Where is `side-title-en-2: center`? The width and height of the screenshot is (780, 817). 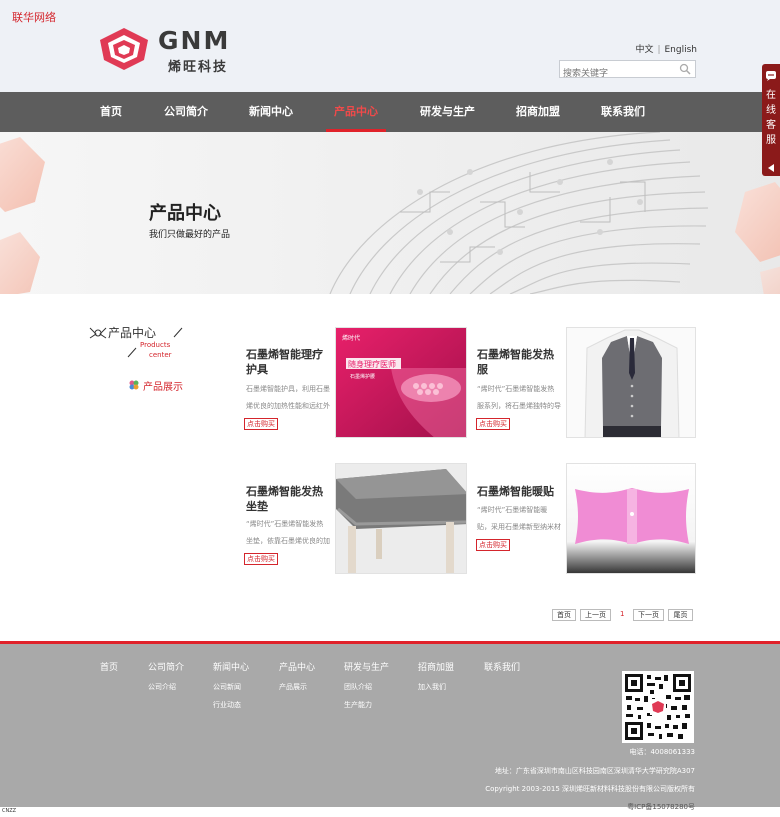
side-title-en-2: center is located at coordinates (160, 355).